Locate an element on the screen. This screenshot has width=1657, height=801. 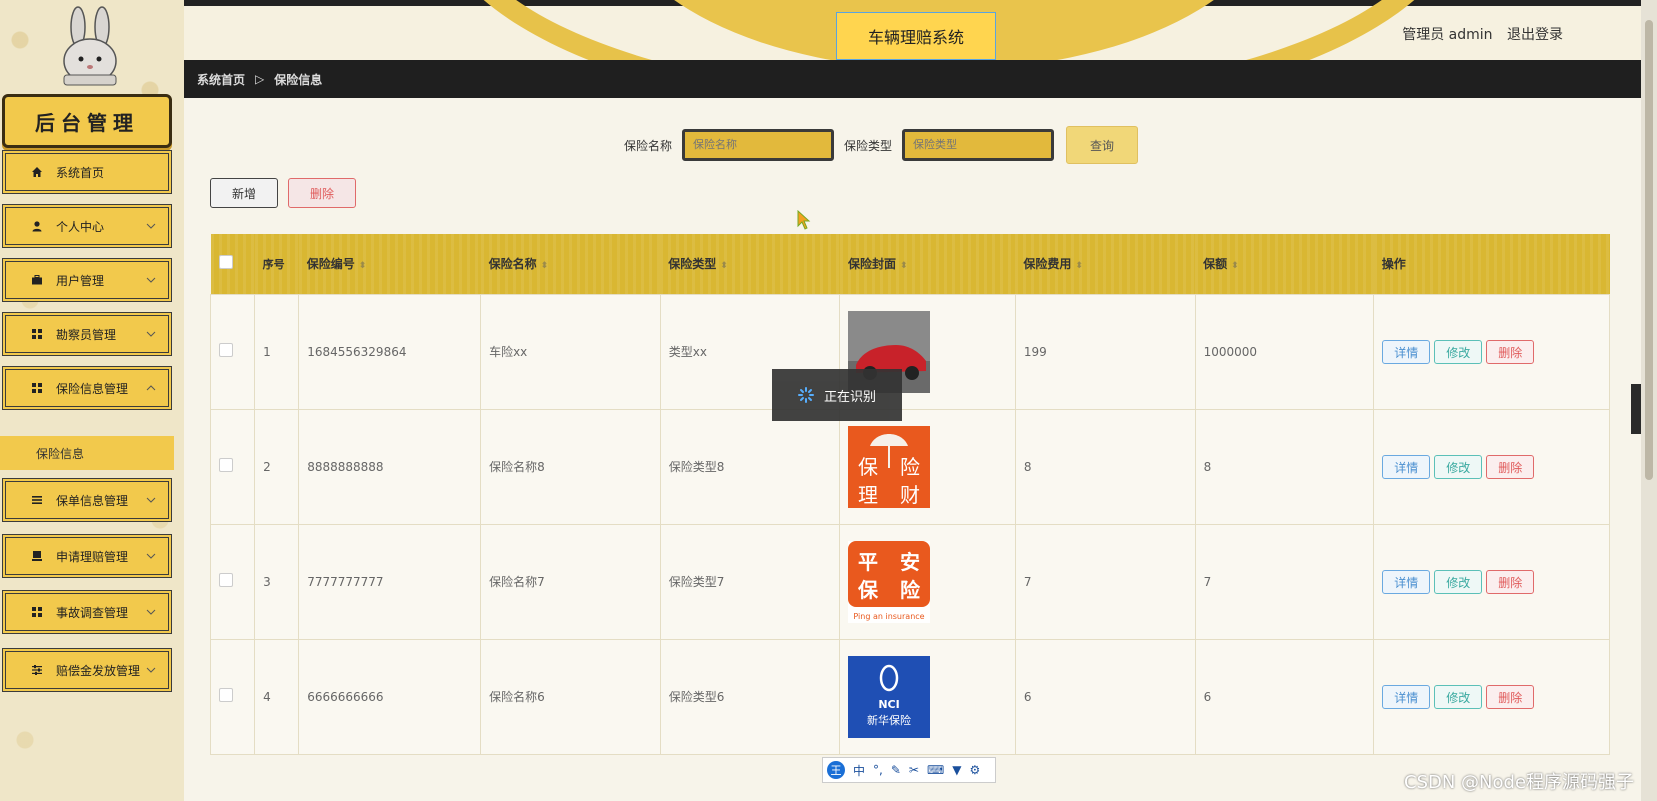
sidebar-item-claim-management: 申请理赔管理 is located at coordinates (87, 556).